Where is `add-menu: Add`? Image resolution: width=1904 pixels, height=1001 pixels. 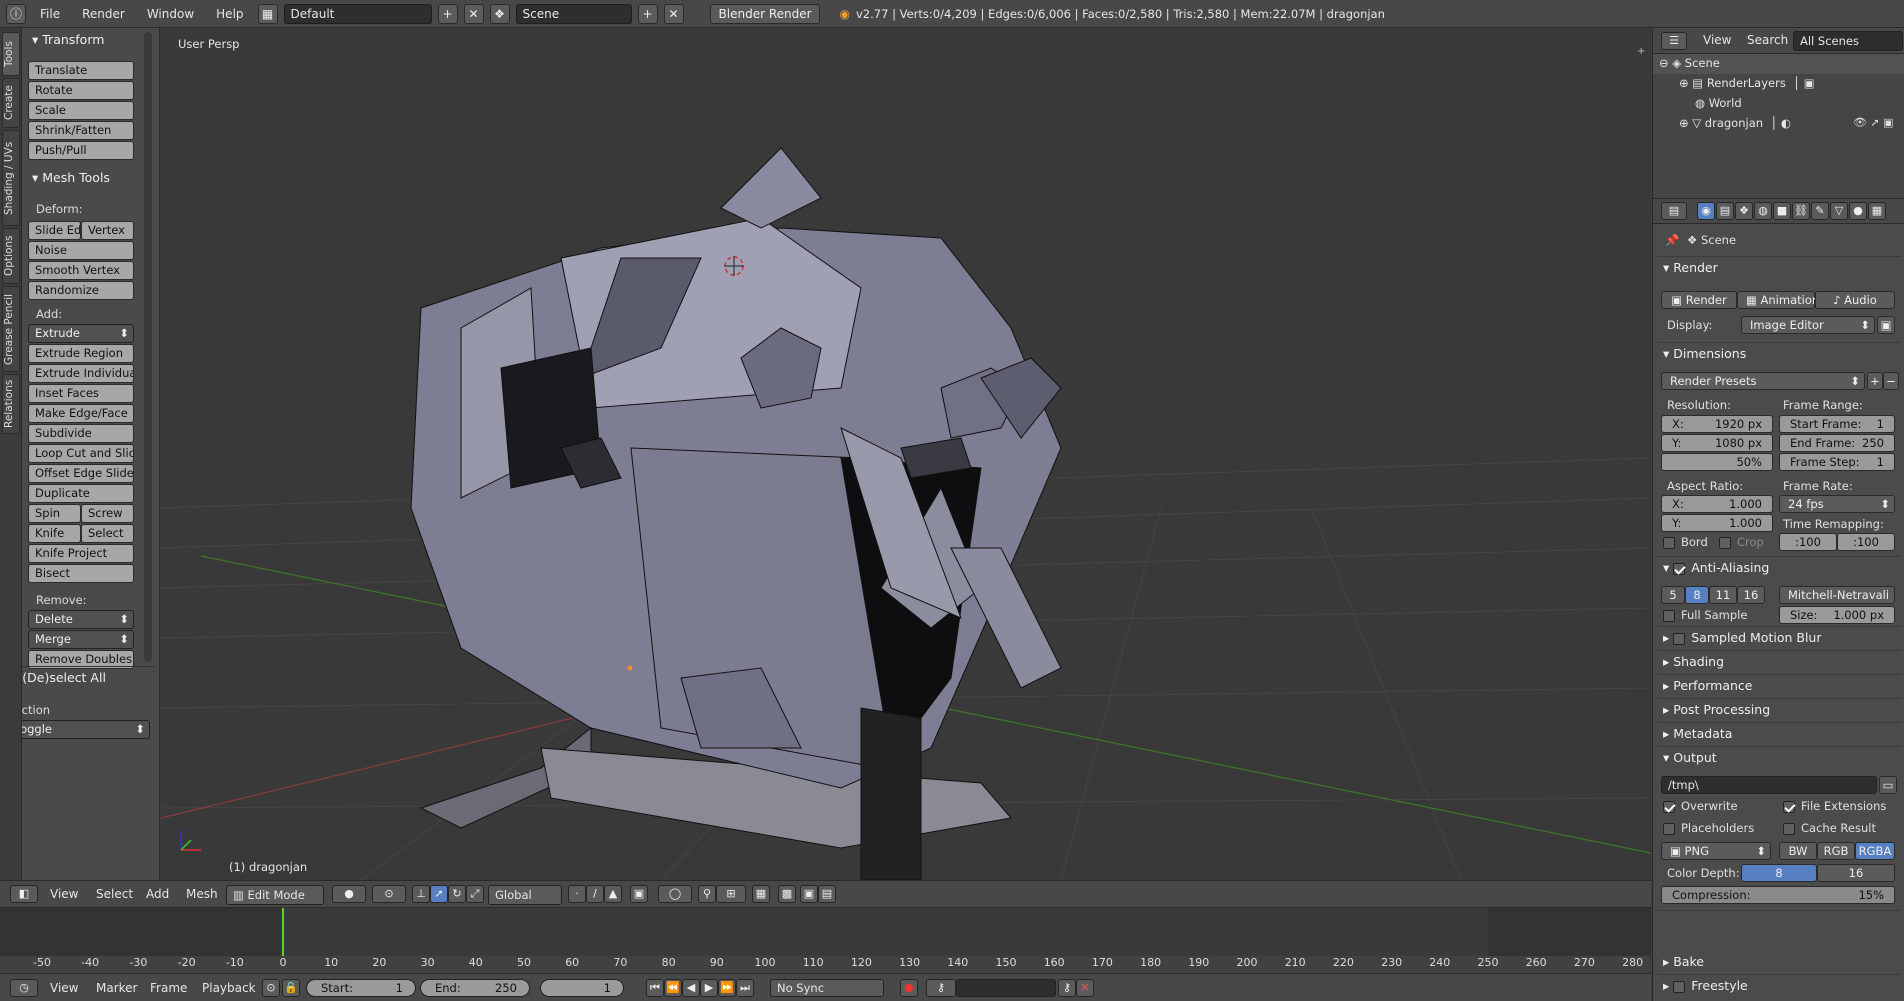
add-menu: Add is located at coordinates (157, 894).